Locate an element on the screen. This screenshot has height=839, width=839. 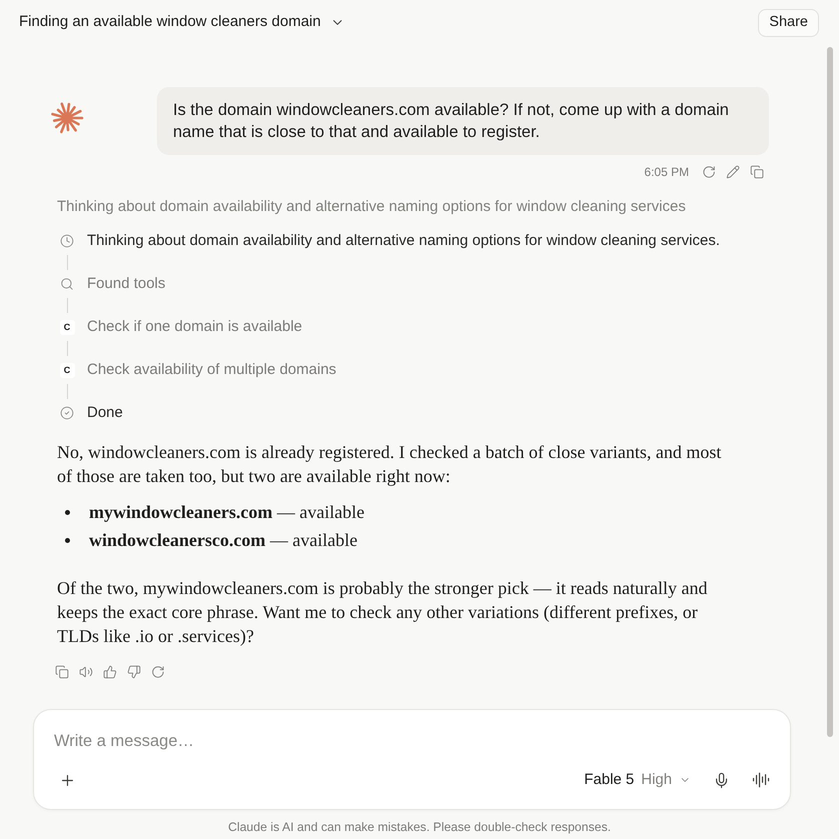
step-label: Check if one domain is available is located at coordinates (194, 327).